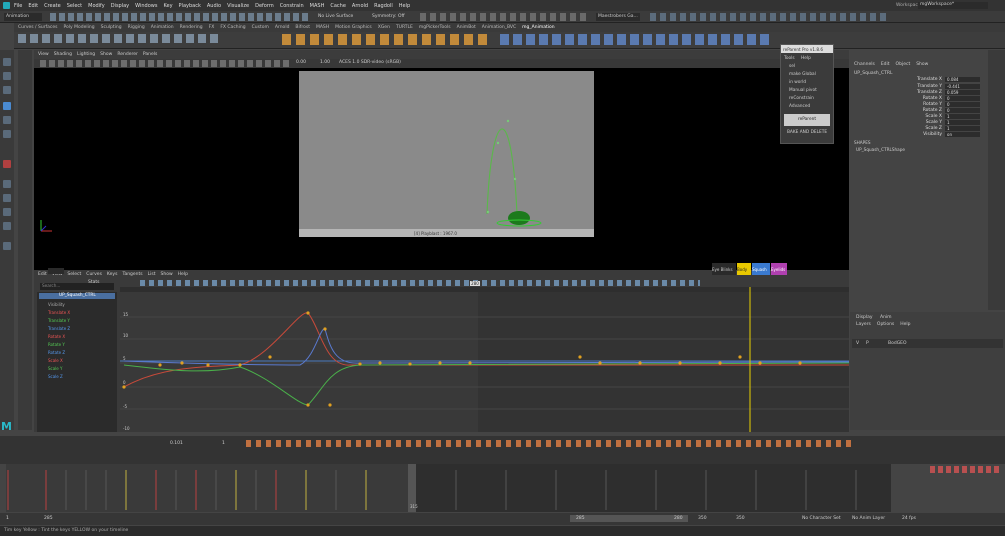  What do you see at coordinates (7, 246) in the screenshot?
I see `outliner-icon` at bounding box center [7, 246].